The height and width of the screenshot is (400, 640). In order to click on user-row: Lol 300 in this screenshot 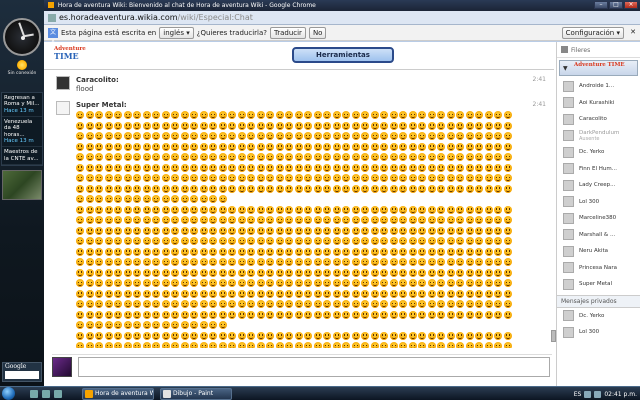, I will do `click(598, 202)`.